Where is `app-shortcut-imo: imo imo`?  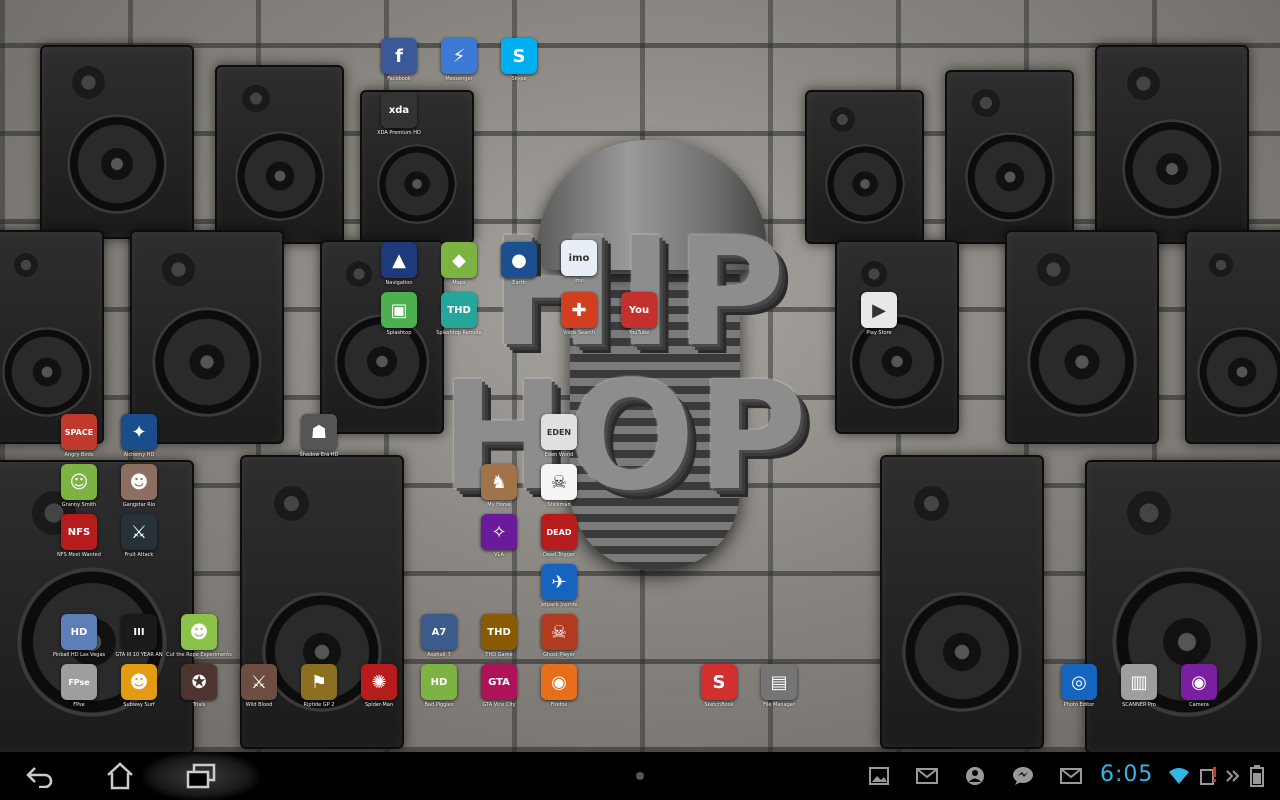
app-shortcut-imo: imo imo is located at coordinates (579, 262).